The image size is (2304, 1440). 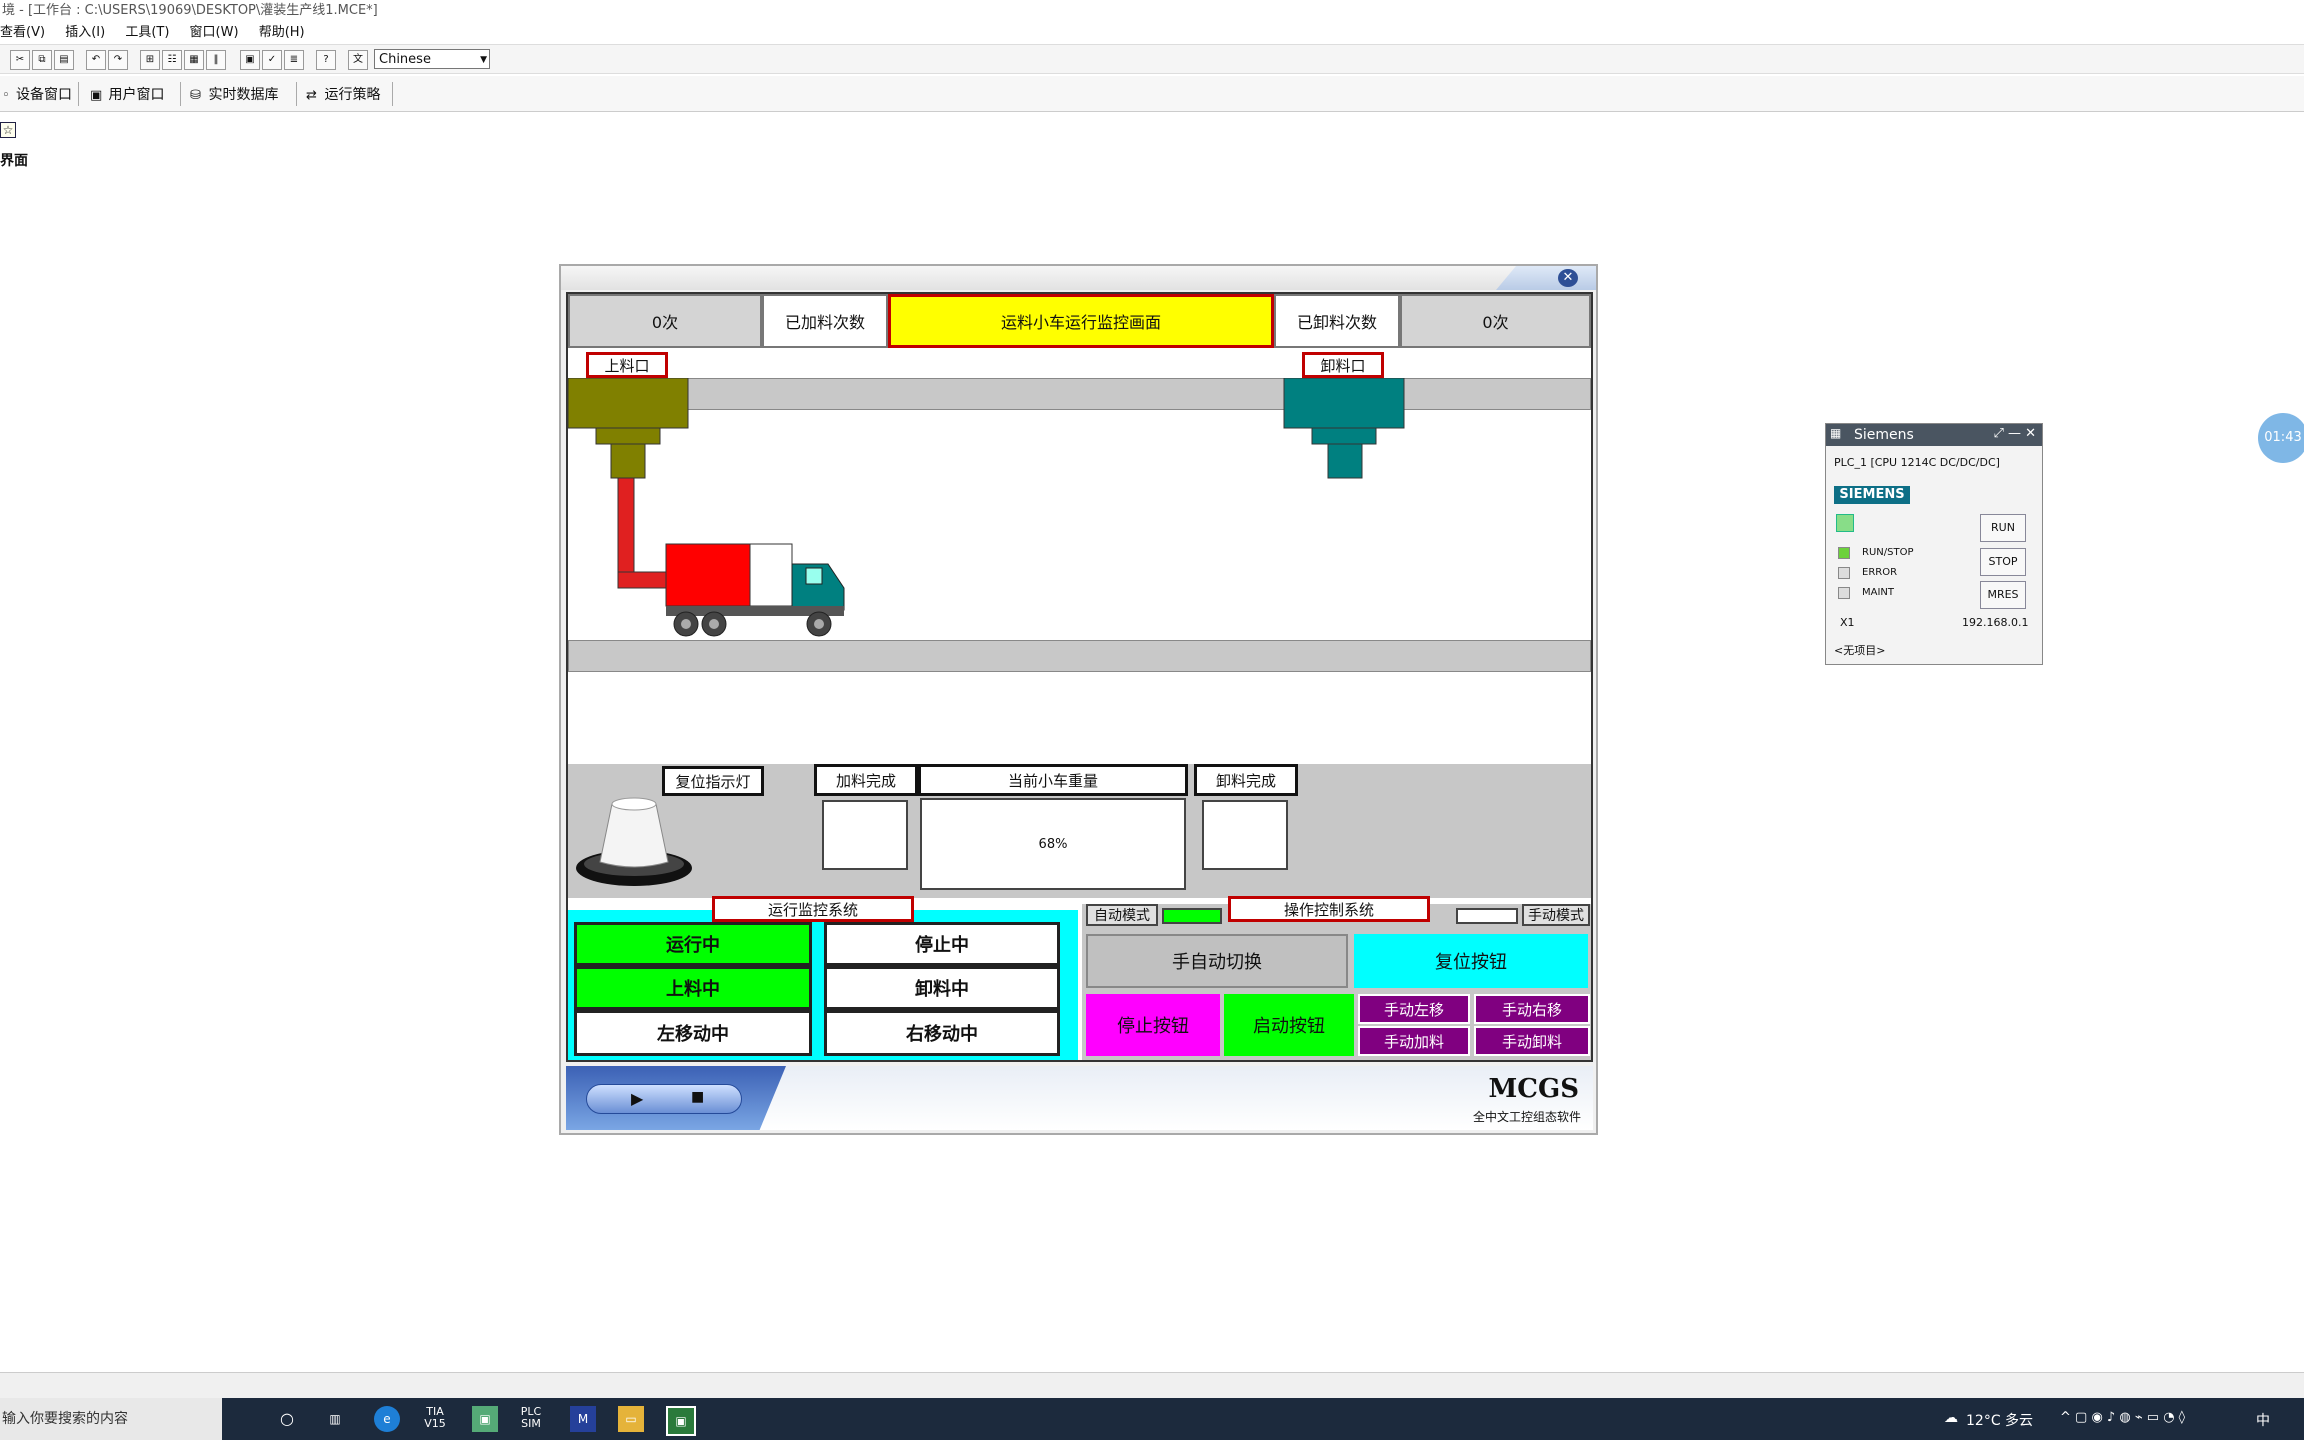 What do you see at coordinates (8, 130) in the screenshot?
I see `star-icon: ☆` at bounding box center [8, 130].